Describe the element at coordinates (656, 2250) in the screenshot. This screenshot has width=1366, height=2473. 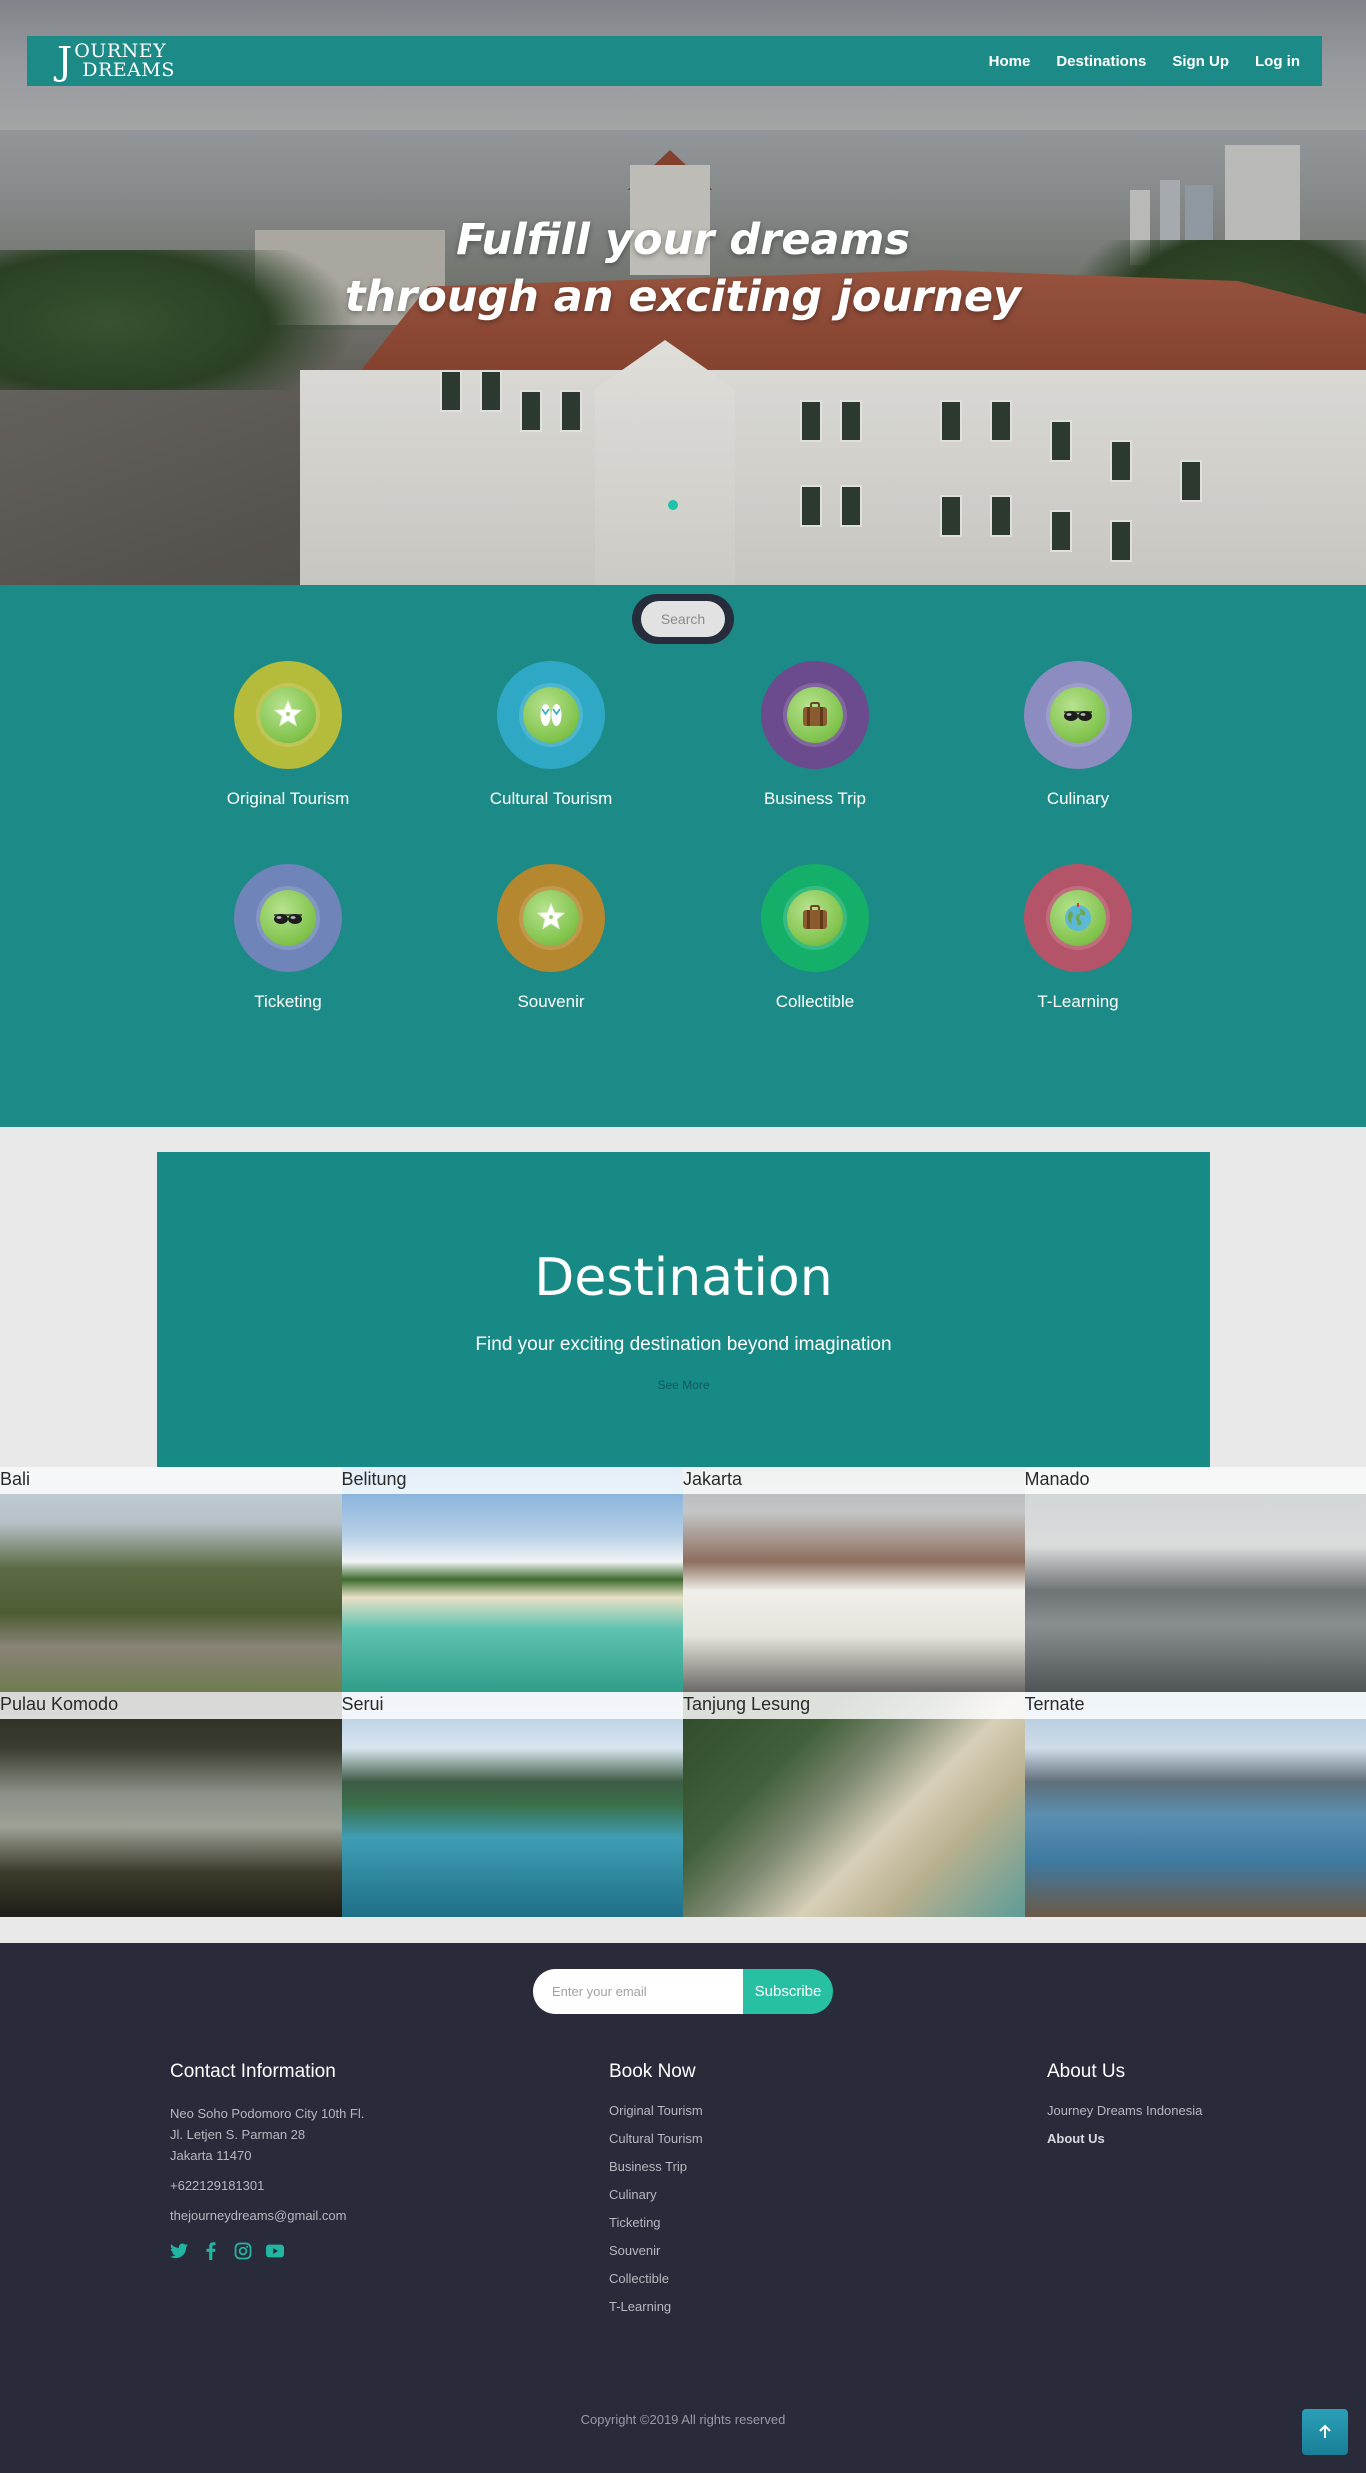
I see `book-link: Souvenir` at that location.